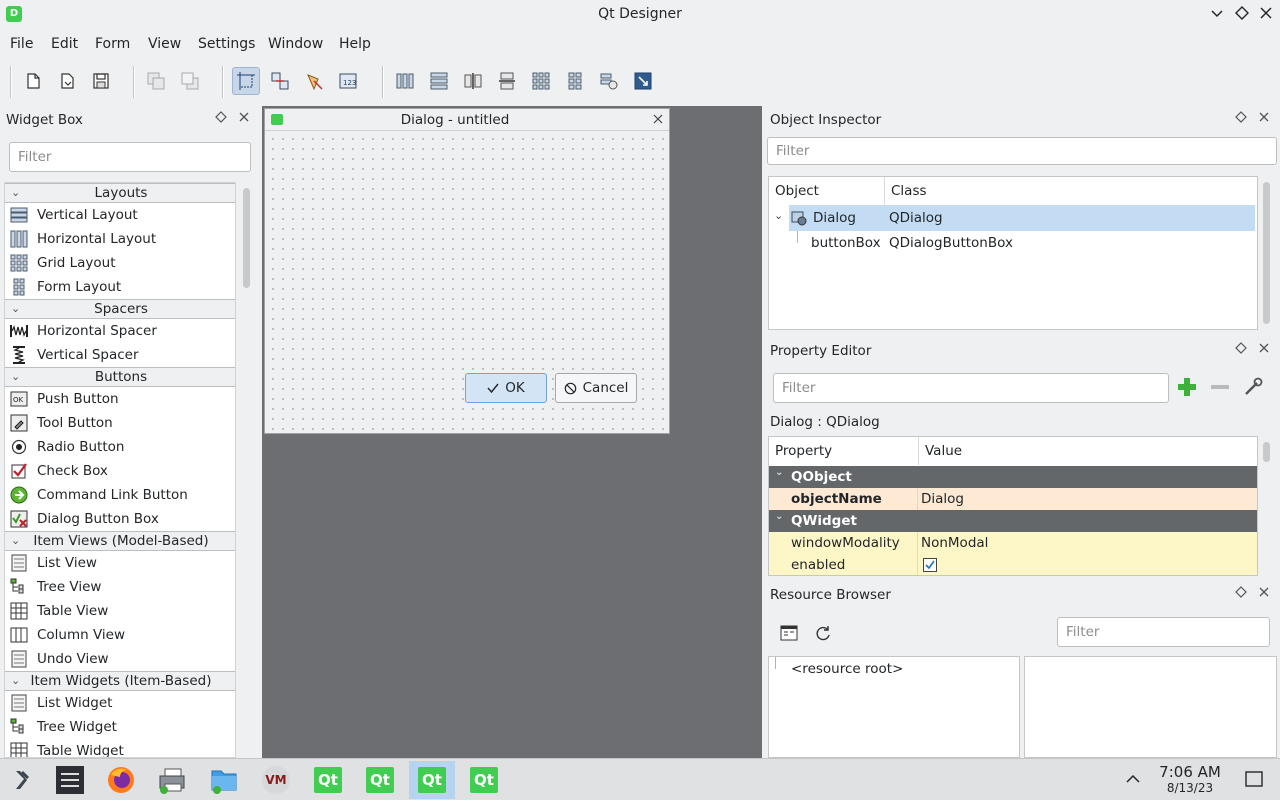 The width and height of the screenshot is (1280, 800). Describe the element at coordinates (120, 681) in the screenshot. I see `category-item-widgets: ⌄ Item Widgets (Item-Based)` at that location.